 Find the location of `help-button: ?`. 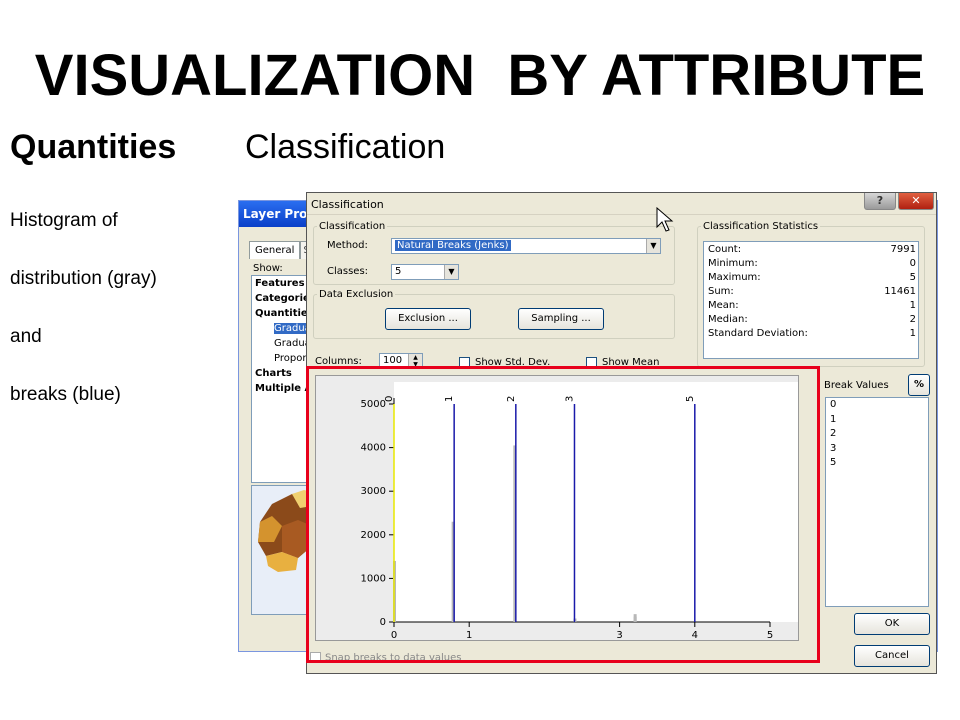

help-button: ? is located at coordinates (880, 201).